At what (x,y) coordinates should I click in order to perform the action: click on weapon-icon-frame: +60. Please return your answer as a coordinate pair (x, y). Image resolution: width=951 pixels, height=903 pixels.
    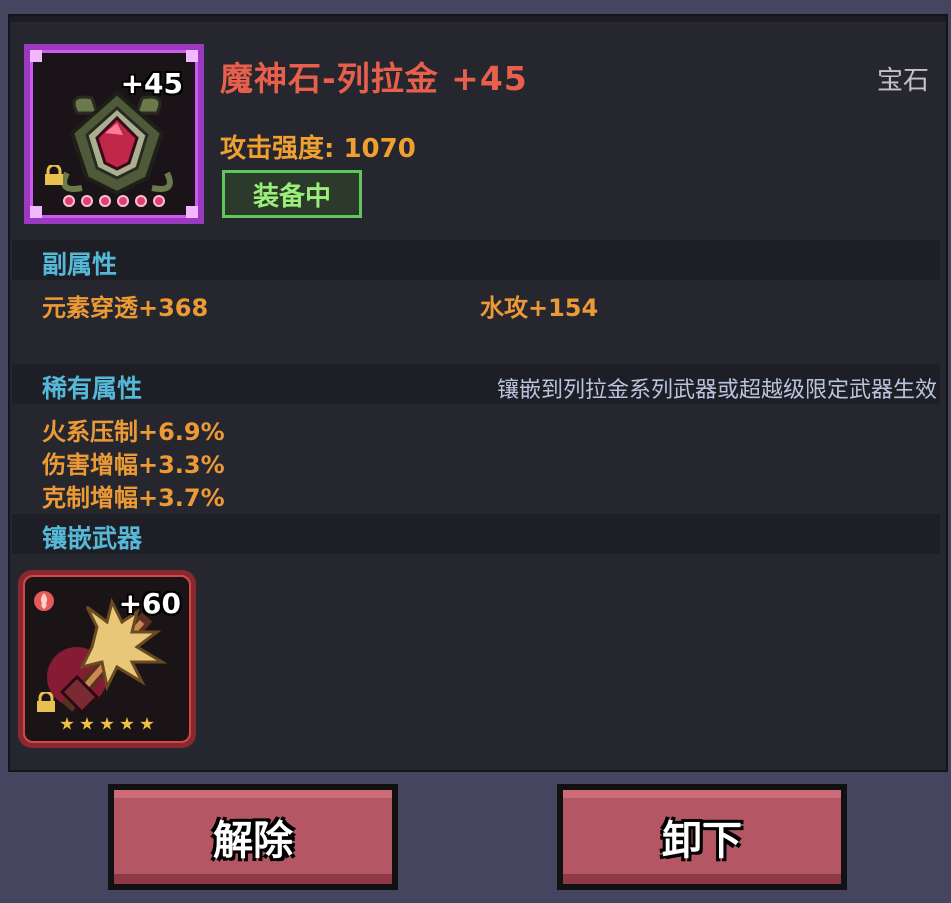
    Looking at the image, I should click on (107, 659).